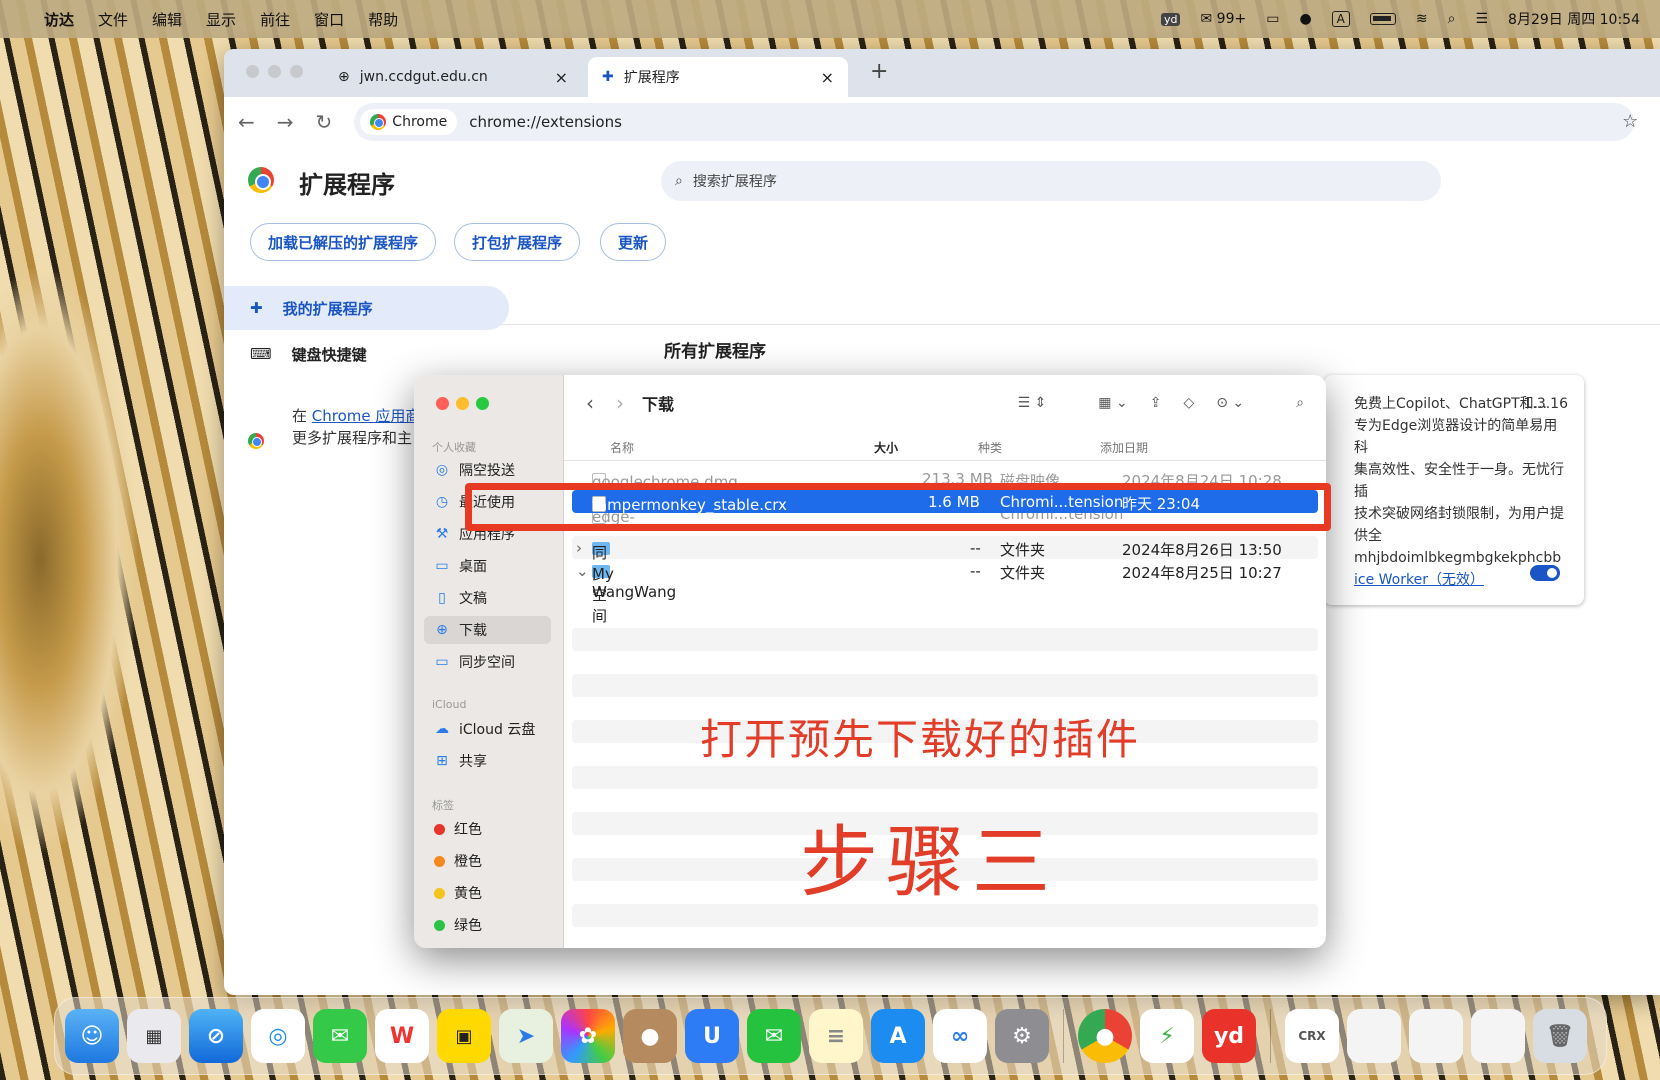 The width and height of the screenshot is (1660, 1080). What do you see at coordinates (113, 19) in the screenshot?
I see `menu-file: 文件` at bounding box center [113, 19].